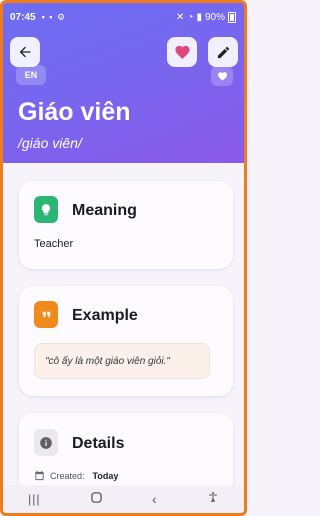 The height and width of the screenshot is (516, 320). I want to click on meaning-title: Meaning, so click(104, 210).